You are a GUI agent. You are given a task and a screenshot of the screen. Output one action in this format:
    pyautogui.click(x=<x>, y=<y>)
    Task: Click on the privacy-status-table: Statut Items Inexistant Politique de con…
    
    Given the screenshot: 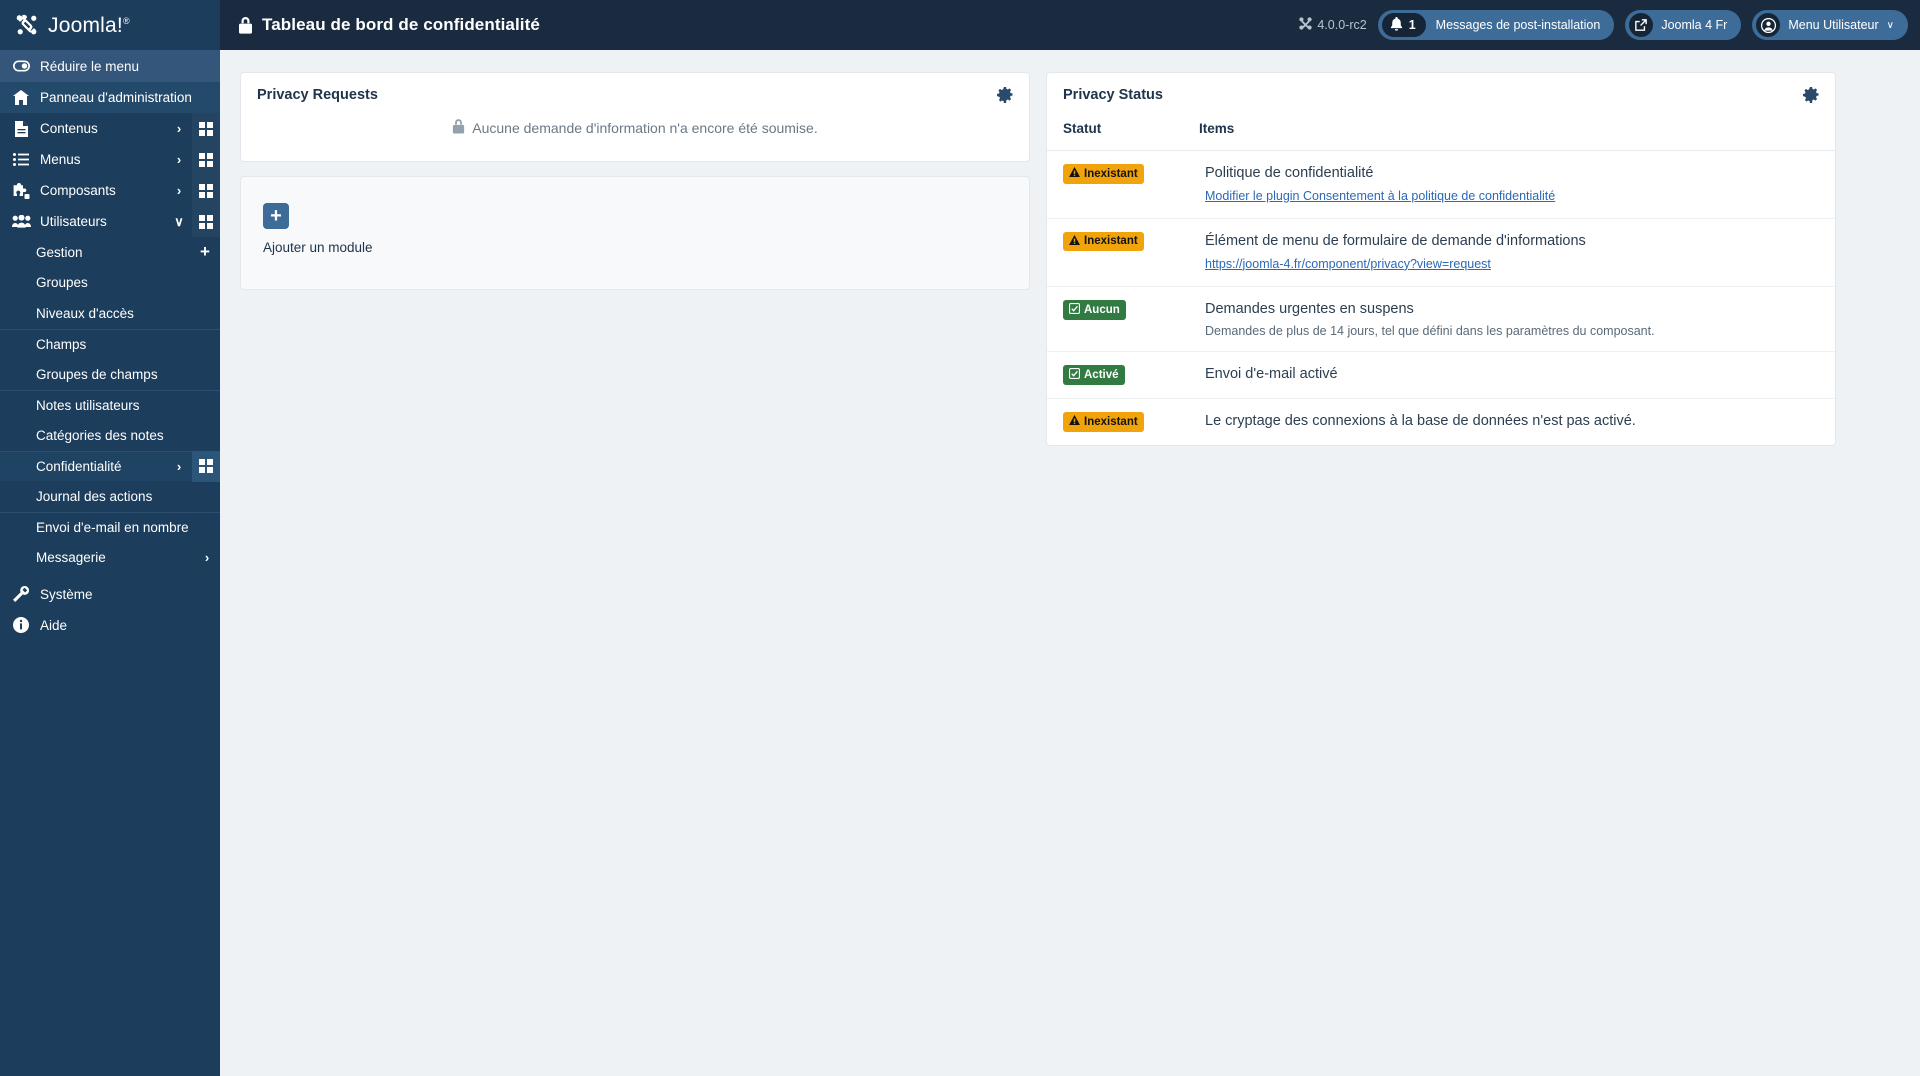 What is the action you would take?
    pyautogui.click(x=1441, y=280)
    